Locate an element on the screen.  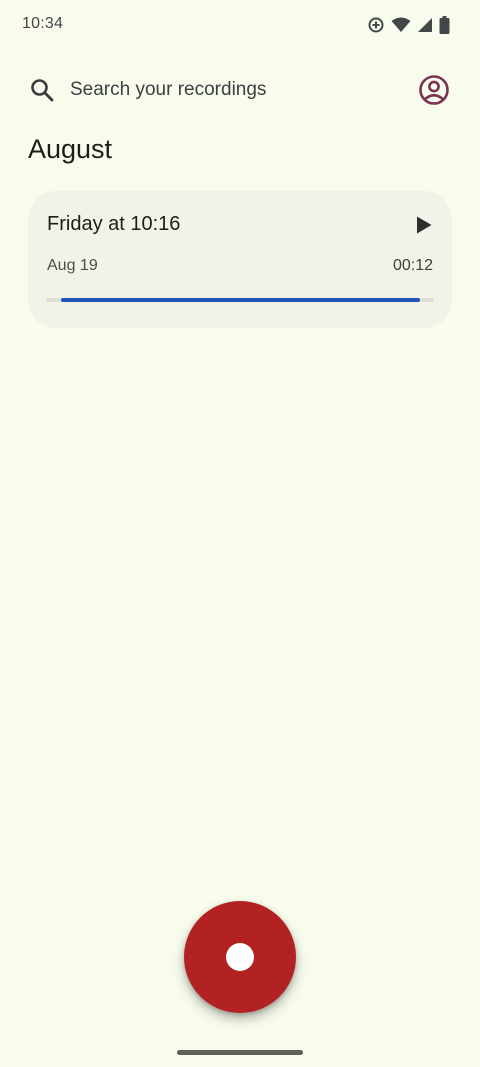
search-bar: Search your recordings is located at coordinates (240, 90).